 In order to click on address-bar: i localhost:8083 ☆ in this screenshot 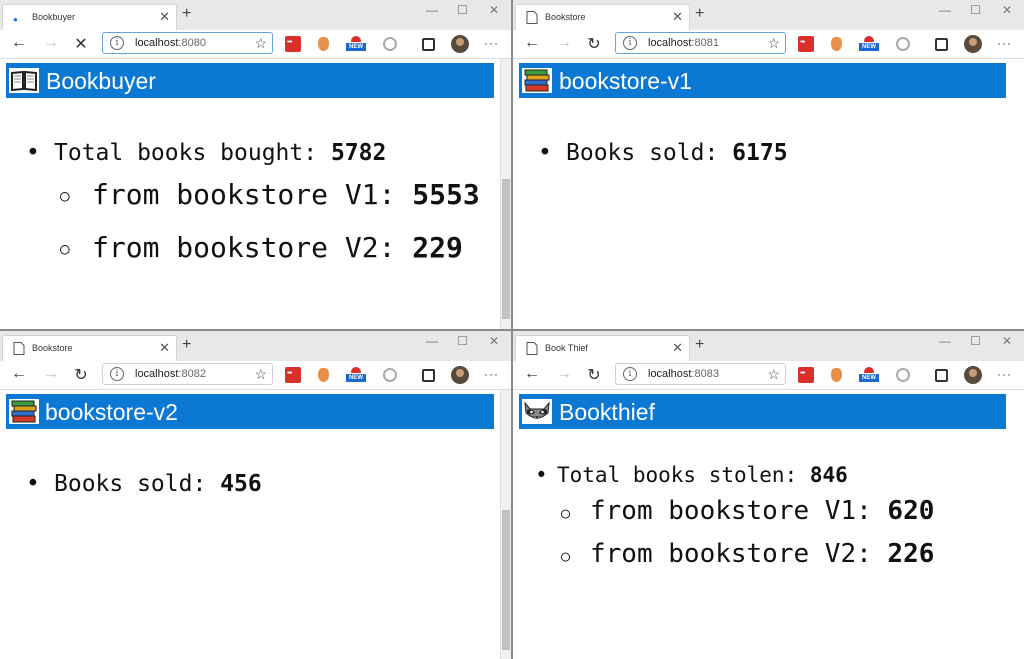, I will do `click(700, 374)`.